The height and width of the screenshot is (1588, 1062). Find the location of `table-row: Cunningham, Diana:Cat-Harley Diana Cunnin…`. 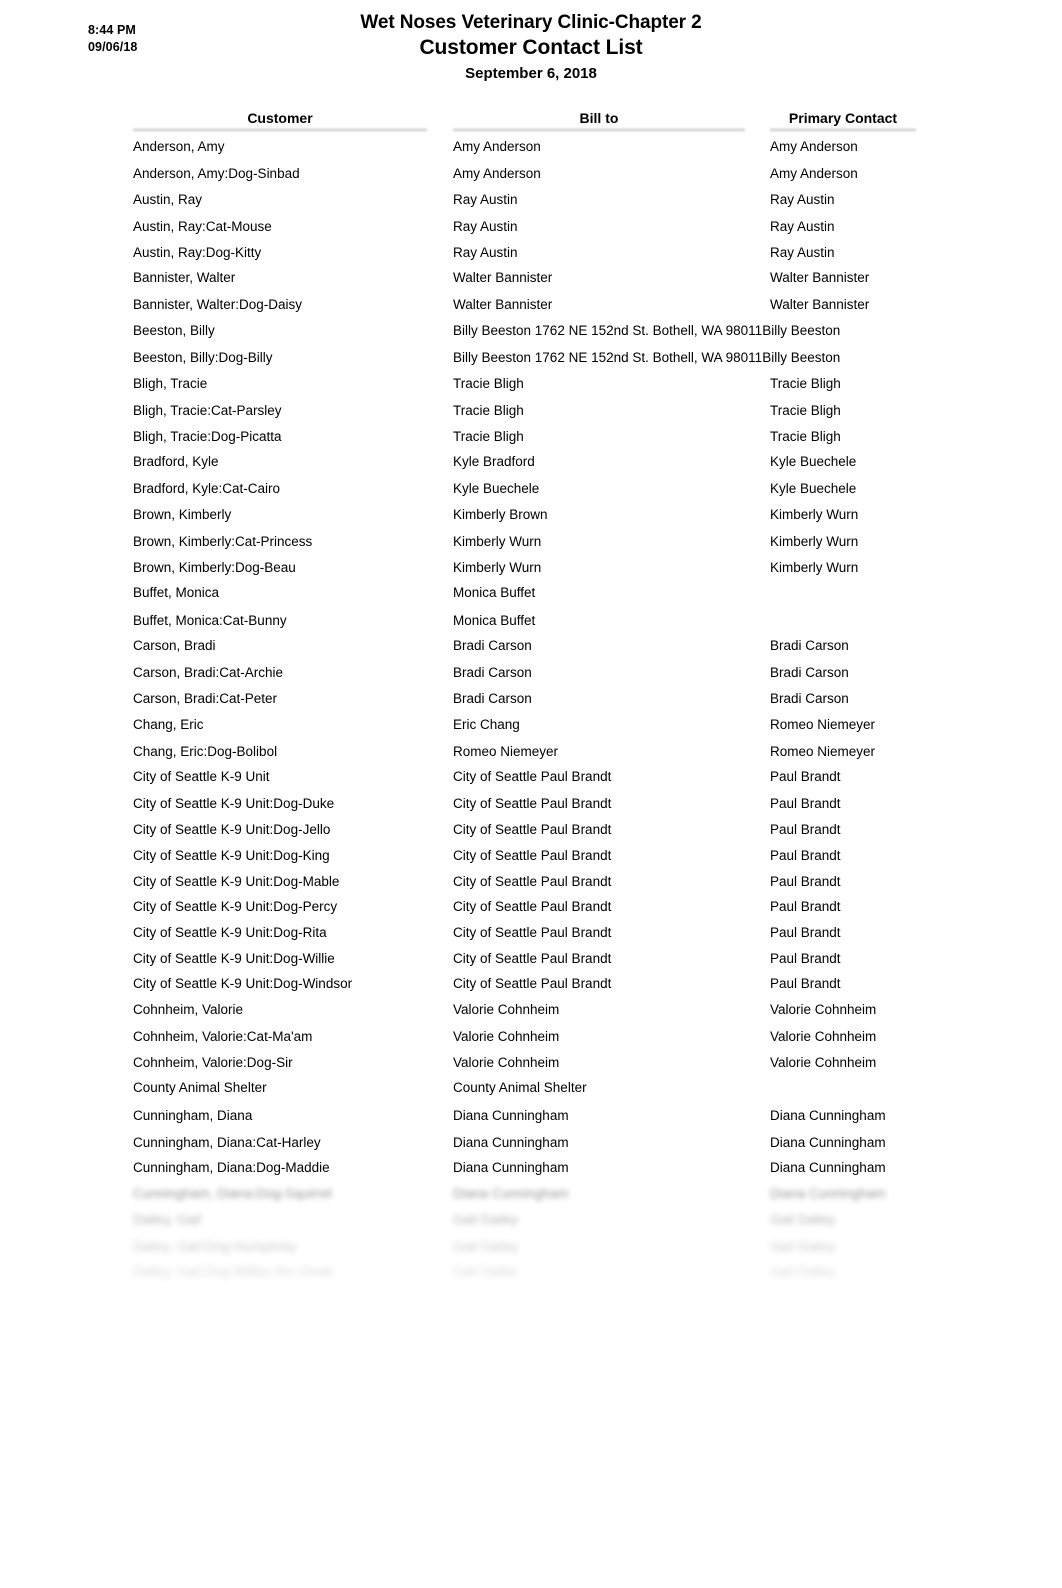

table-row: Cunningham, Diana:Cat-Harley Diana Cunnin… is located at coordinates (531, 1146).